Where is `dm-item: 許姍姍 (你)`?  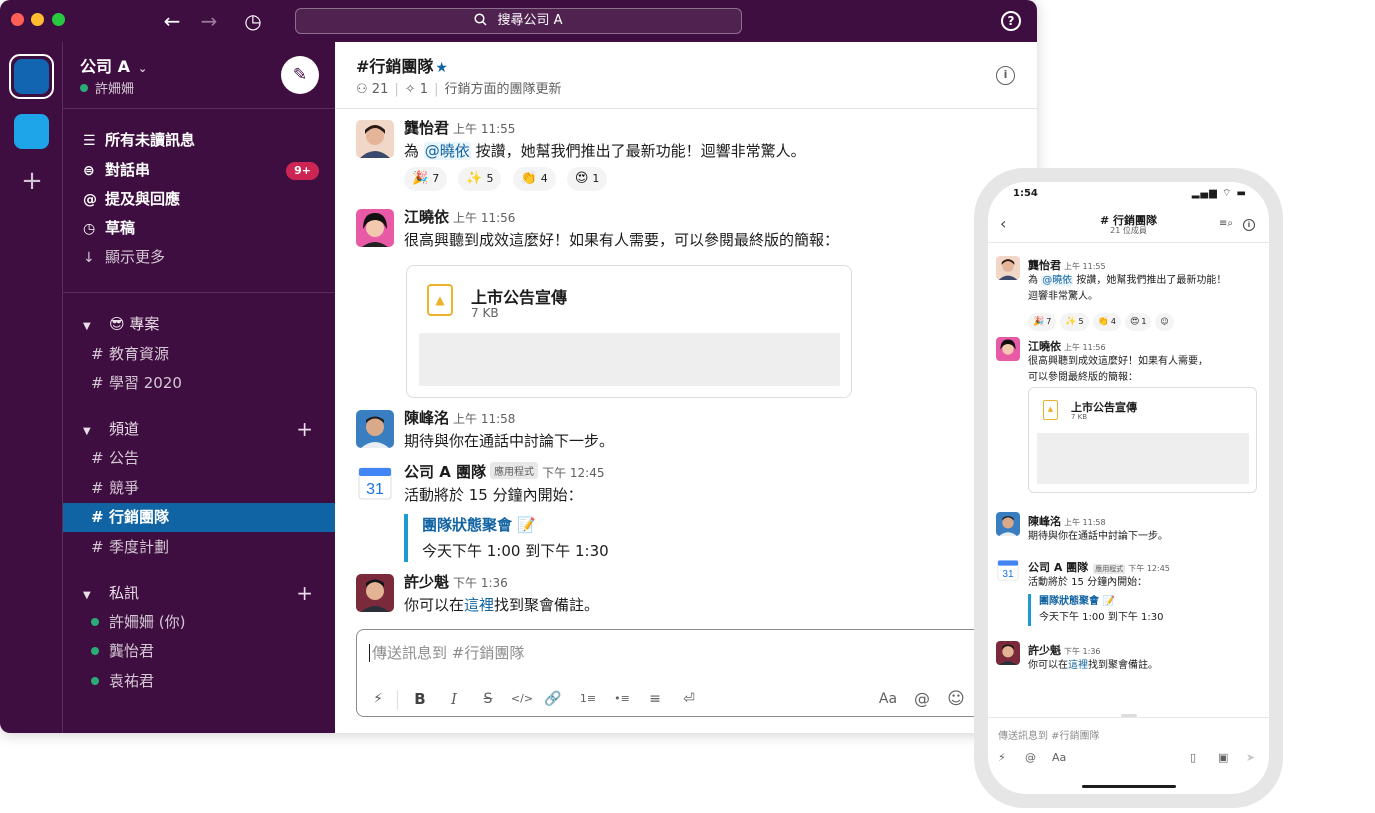
dm-item: 許姍姍 (你) is located at coordinates (199, 622).